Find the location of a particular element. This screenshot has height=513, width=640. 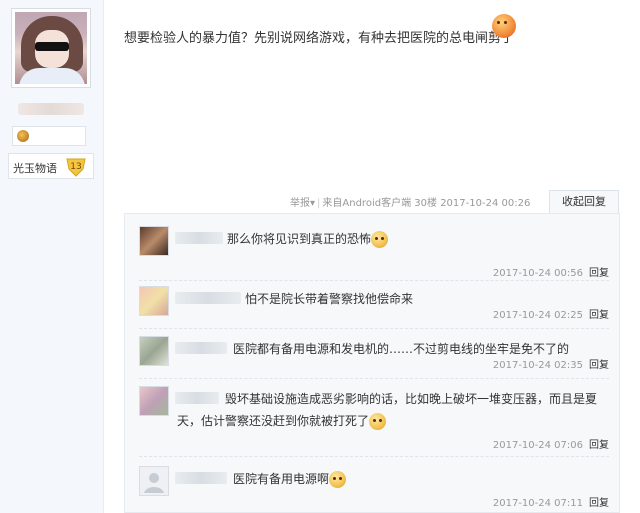

reply-meta: 2017-10-24 02:25 回复 is located at coordinates (551, 313).